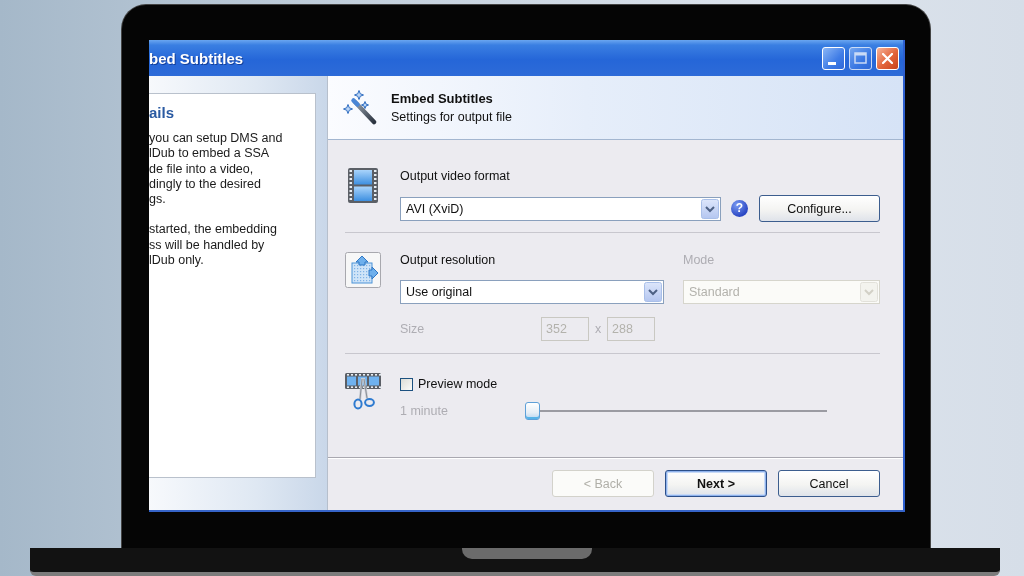 The width and height of the screenshot is (1024, 576). I want to click on size-label: Size, so click(413, 329).